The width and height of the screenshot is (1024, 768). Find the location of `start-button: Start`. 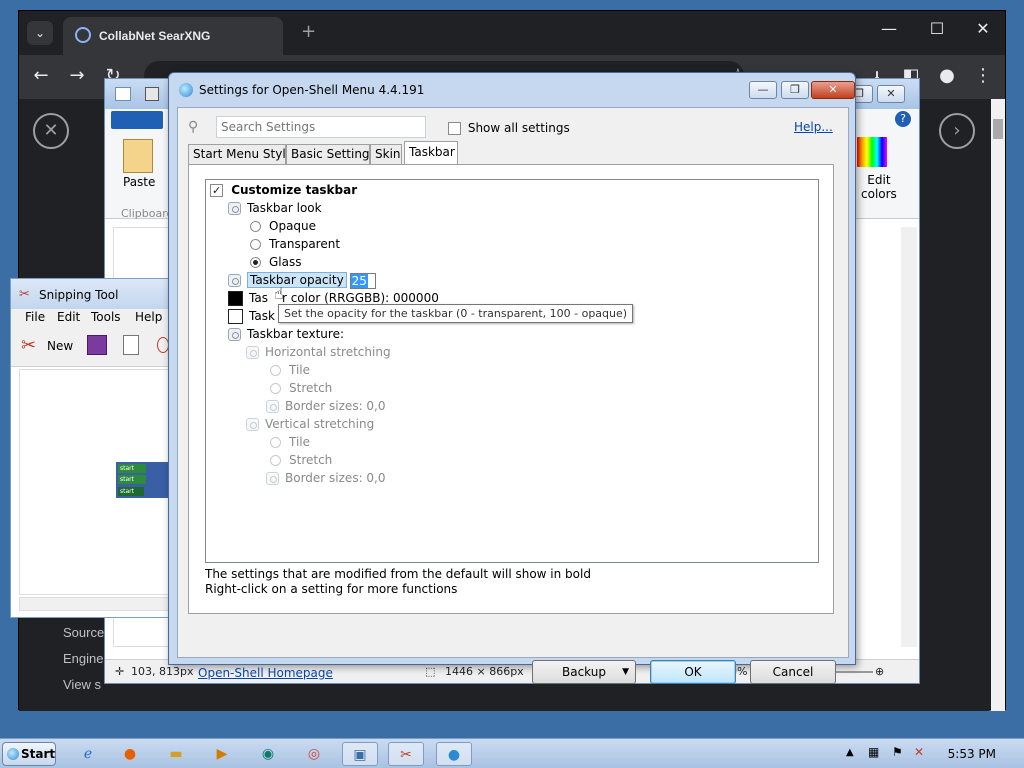

start-button: Start is located at coordinates (29, 754).